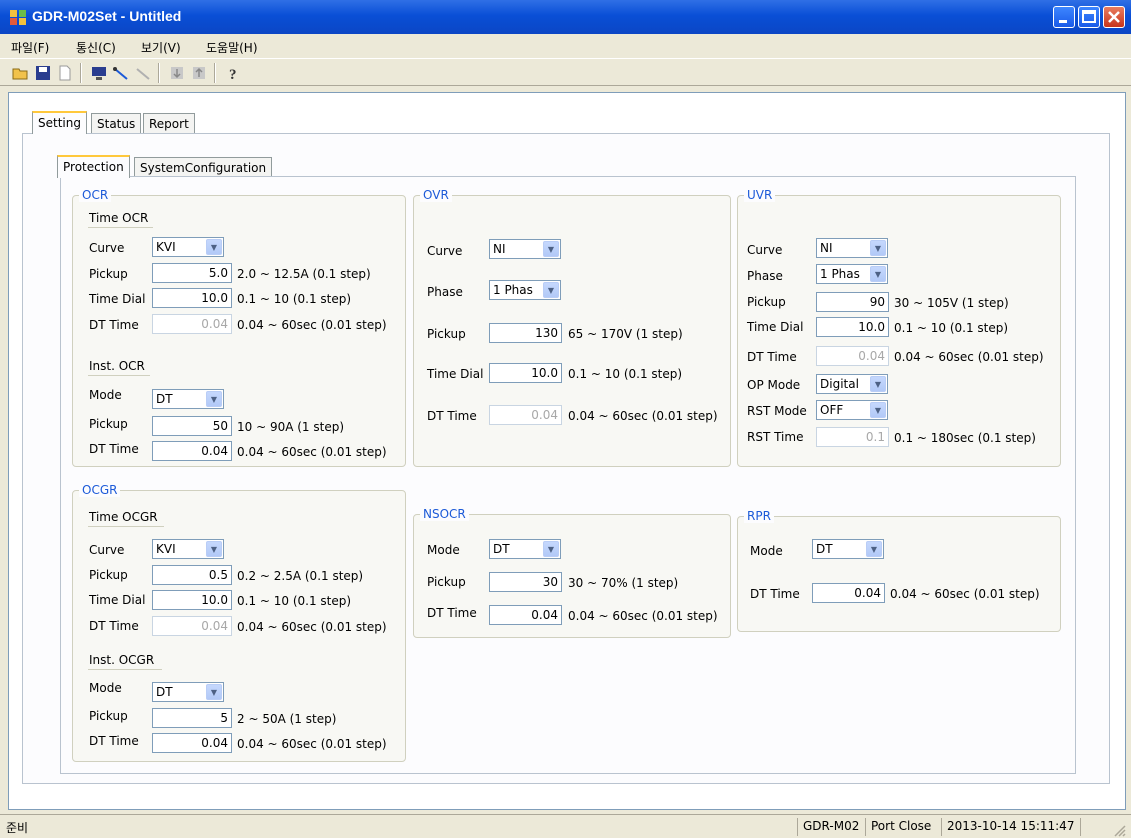  I want to click on curve-select-value: NI, so click(826, 248).